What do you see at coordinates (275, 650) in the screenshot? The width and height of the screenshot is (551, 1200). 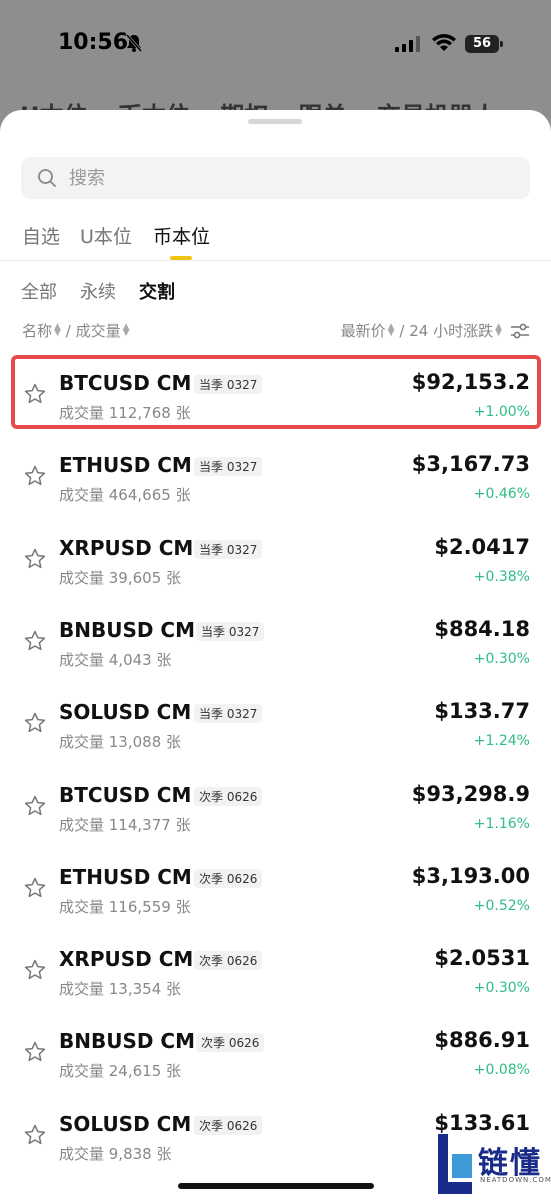 I see `list-item: BNBUSD CM 当季 0327 成交量 4,043 张 $884.18 +0.30%` at bounding box center [275, 650].